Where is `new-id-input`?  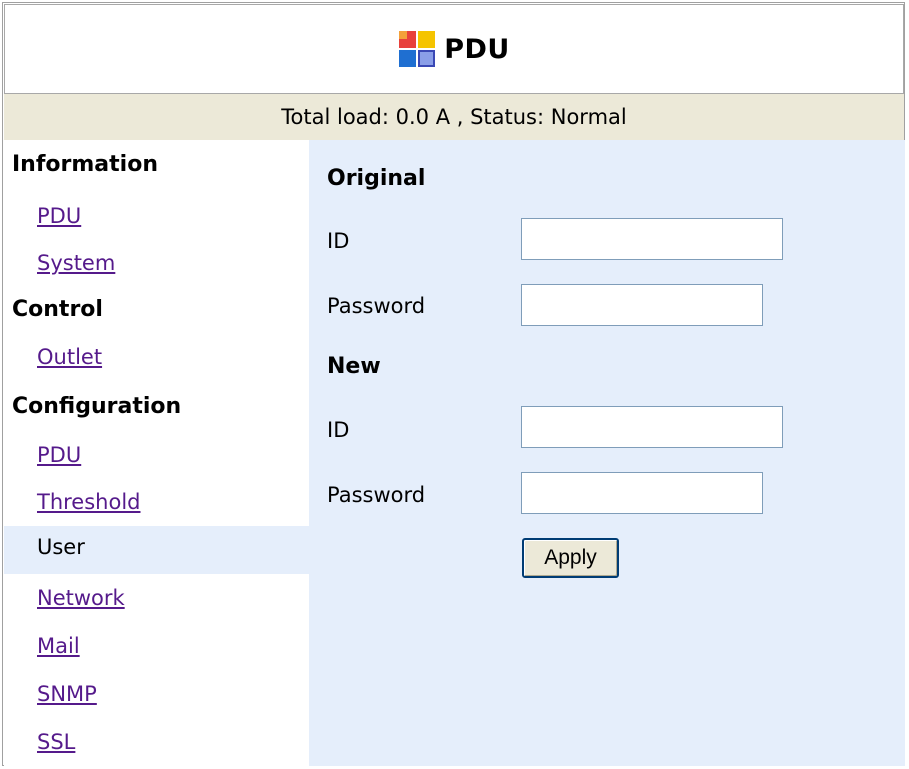
new-id-input is located at coordinates (652, 427).